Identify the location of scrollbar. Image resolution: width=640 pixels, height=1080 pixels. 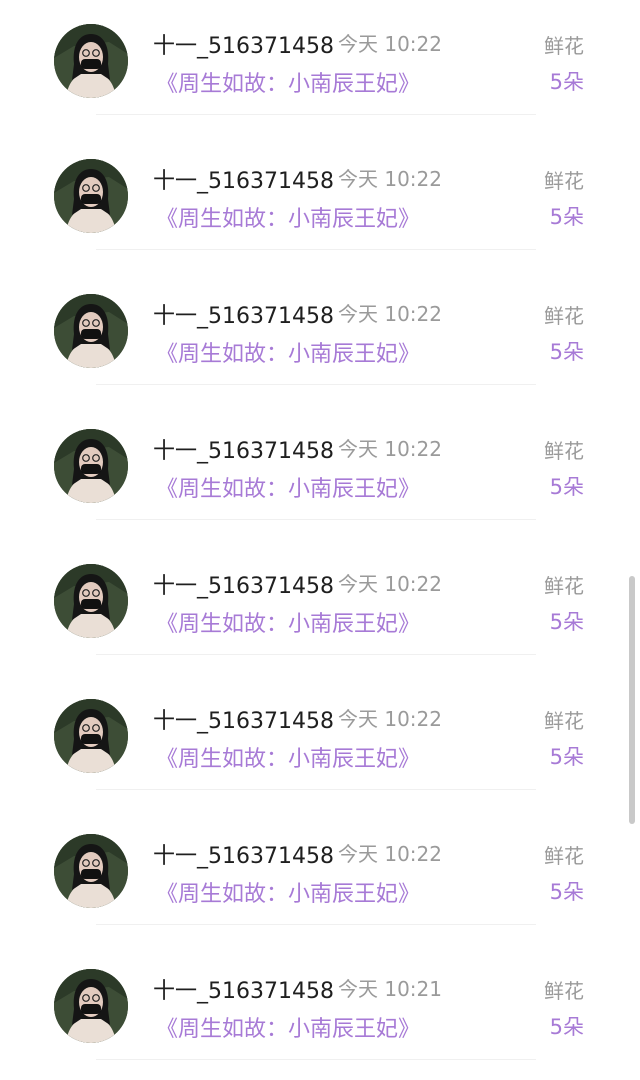
(632, 700).